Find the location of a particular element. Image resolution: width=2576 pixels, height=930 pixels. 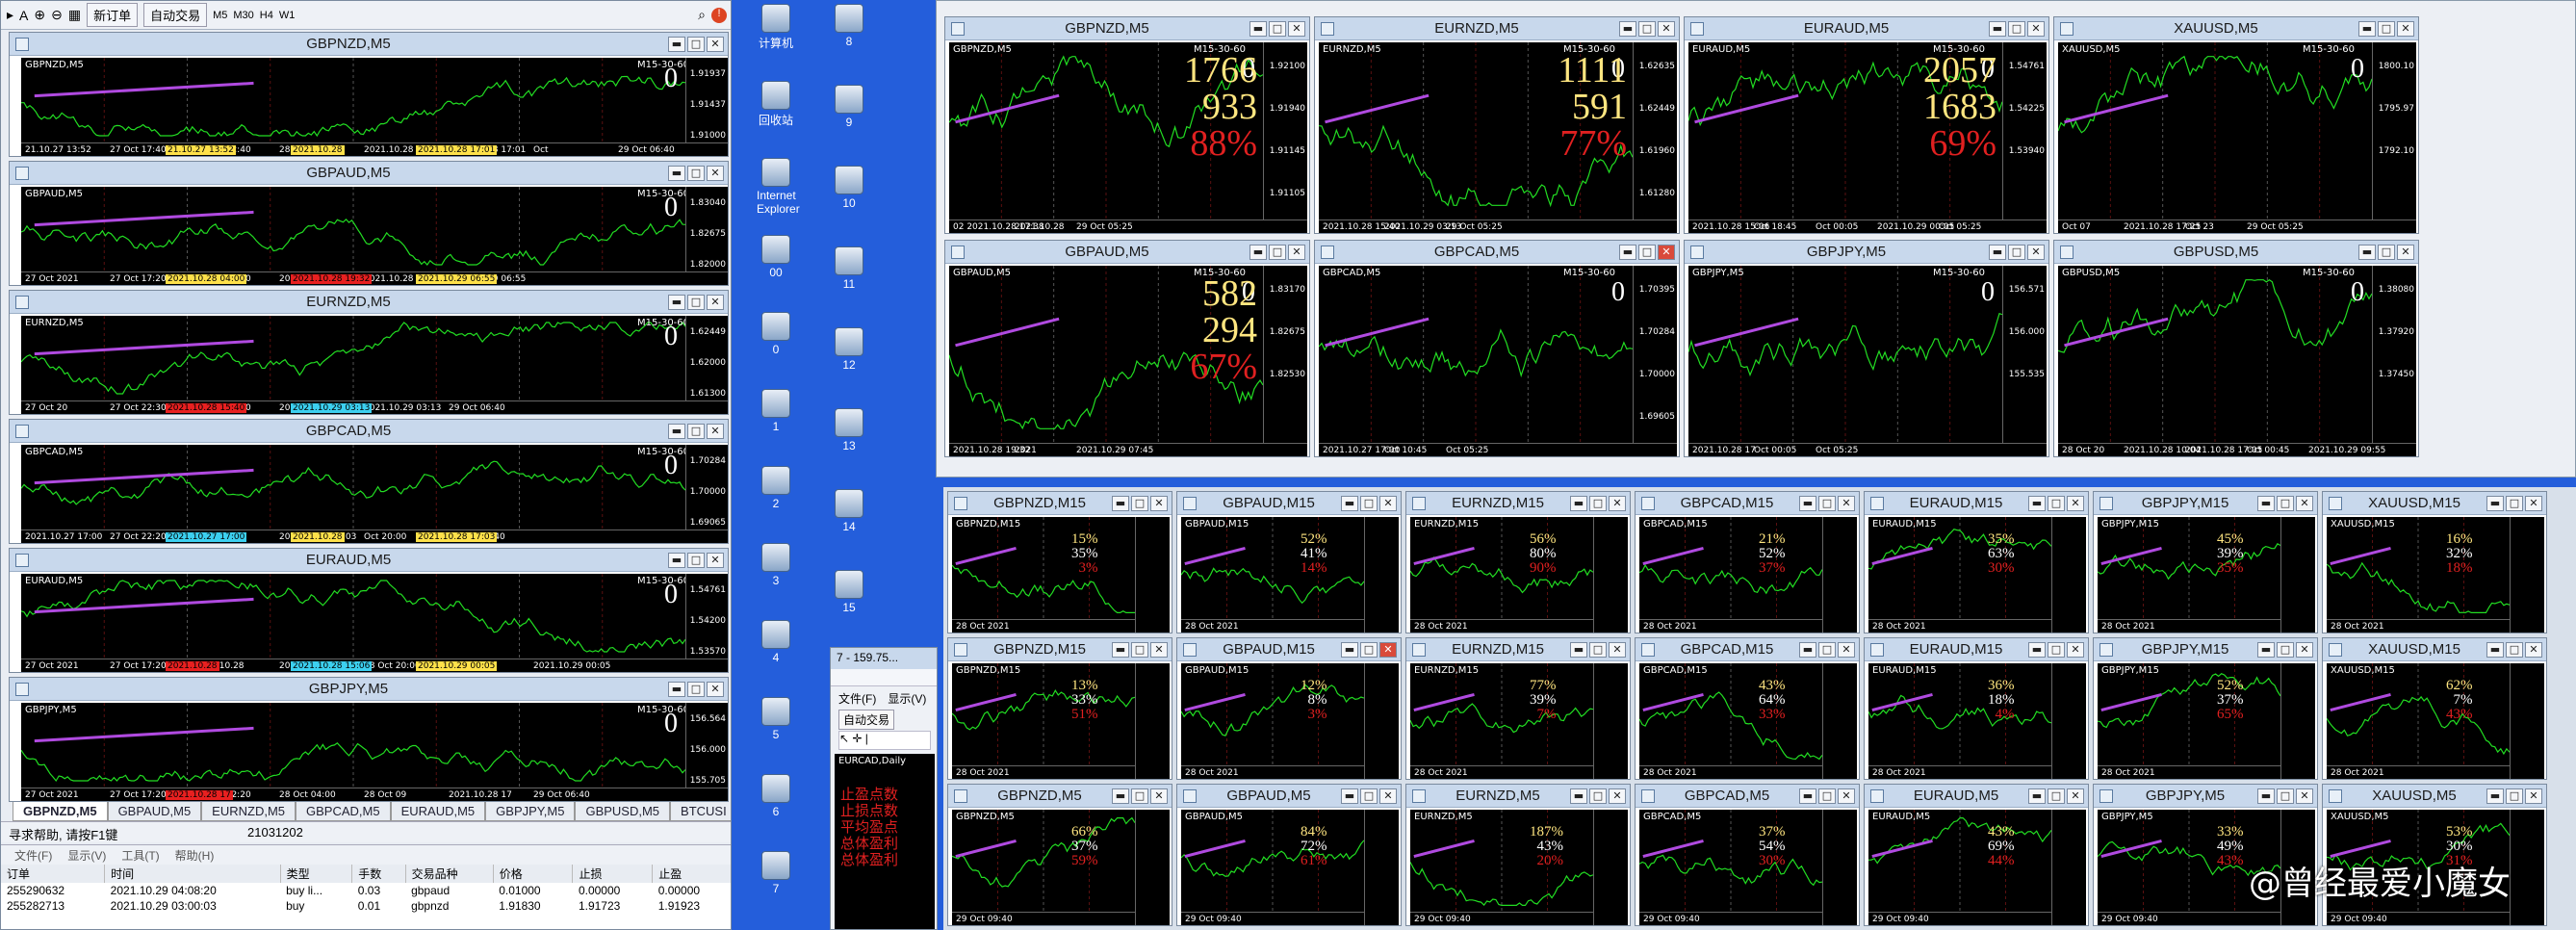

chart-area: EURNZD,M15 56% 80% 90% 28 Oct 2021 is located at coordinates (1519, 575).